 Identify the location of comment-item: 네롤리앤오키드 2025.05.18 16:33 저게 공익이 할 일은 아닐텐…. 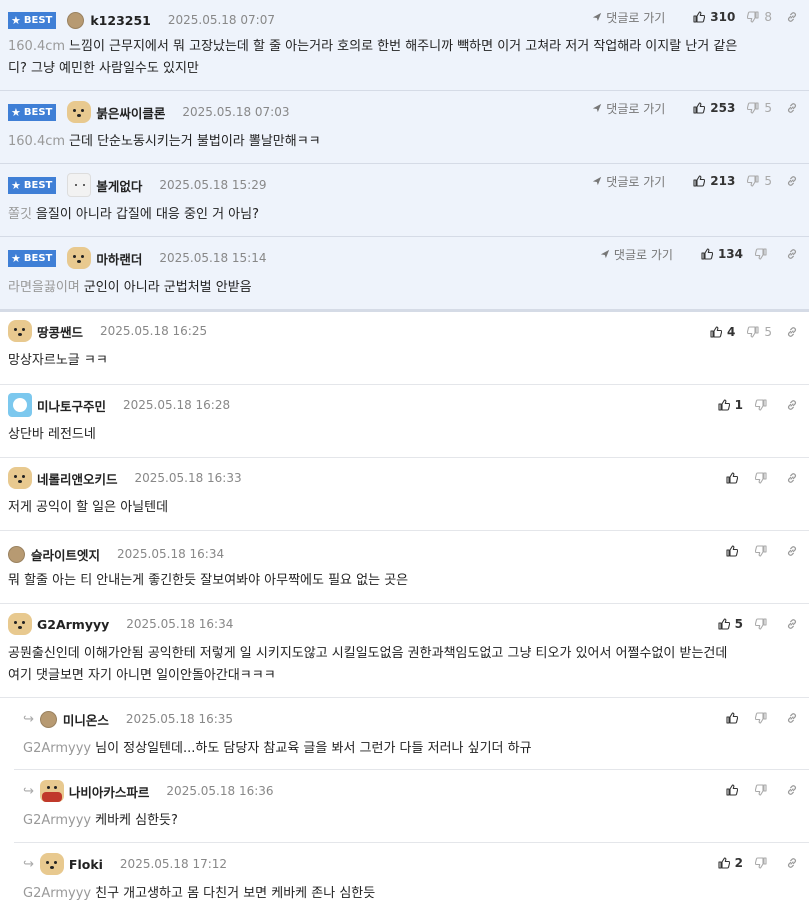
(404, 494).